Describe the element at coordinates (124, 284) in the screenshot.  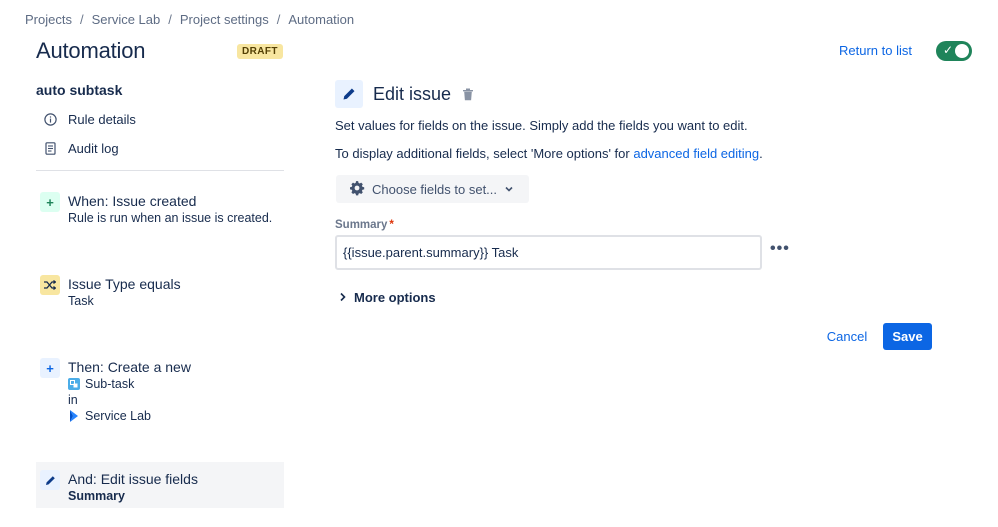
I see `step-title: Issue Type equals` at that location.